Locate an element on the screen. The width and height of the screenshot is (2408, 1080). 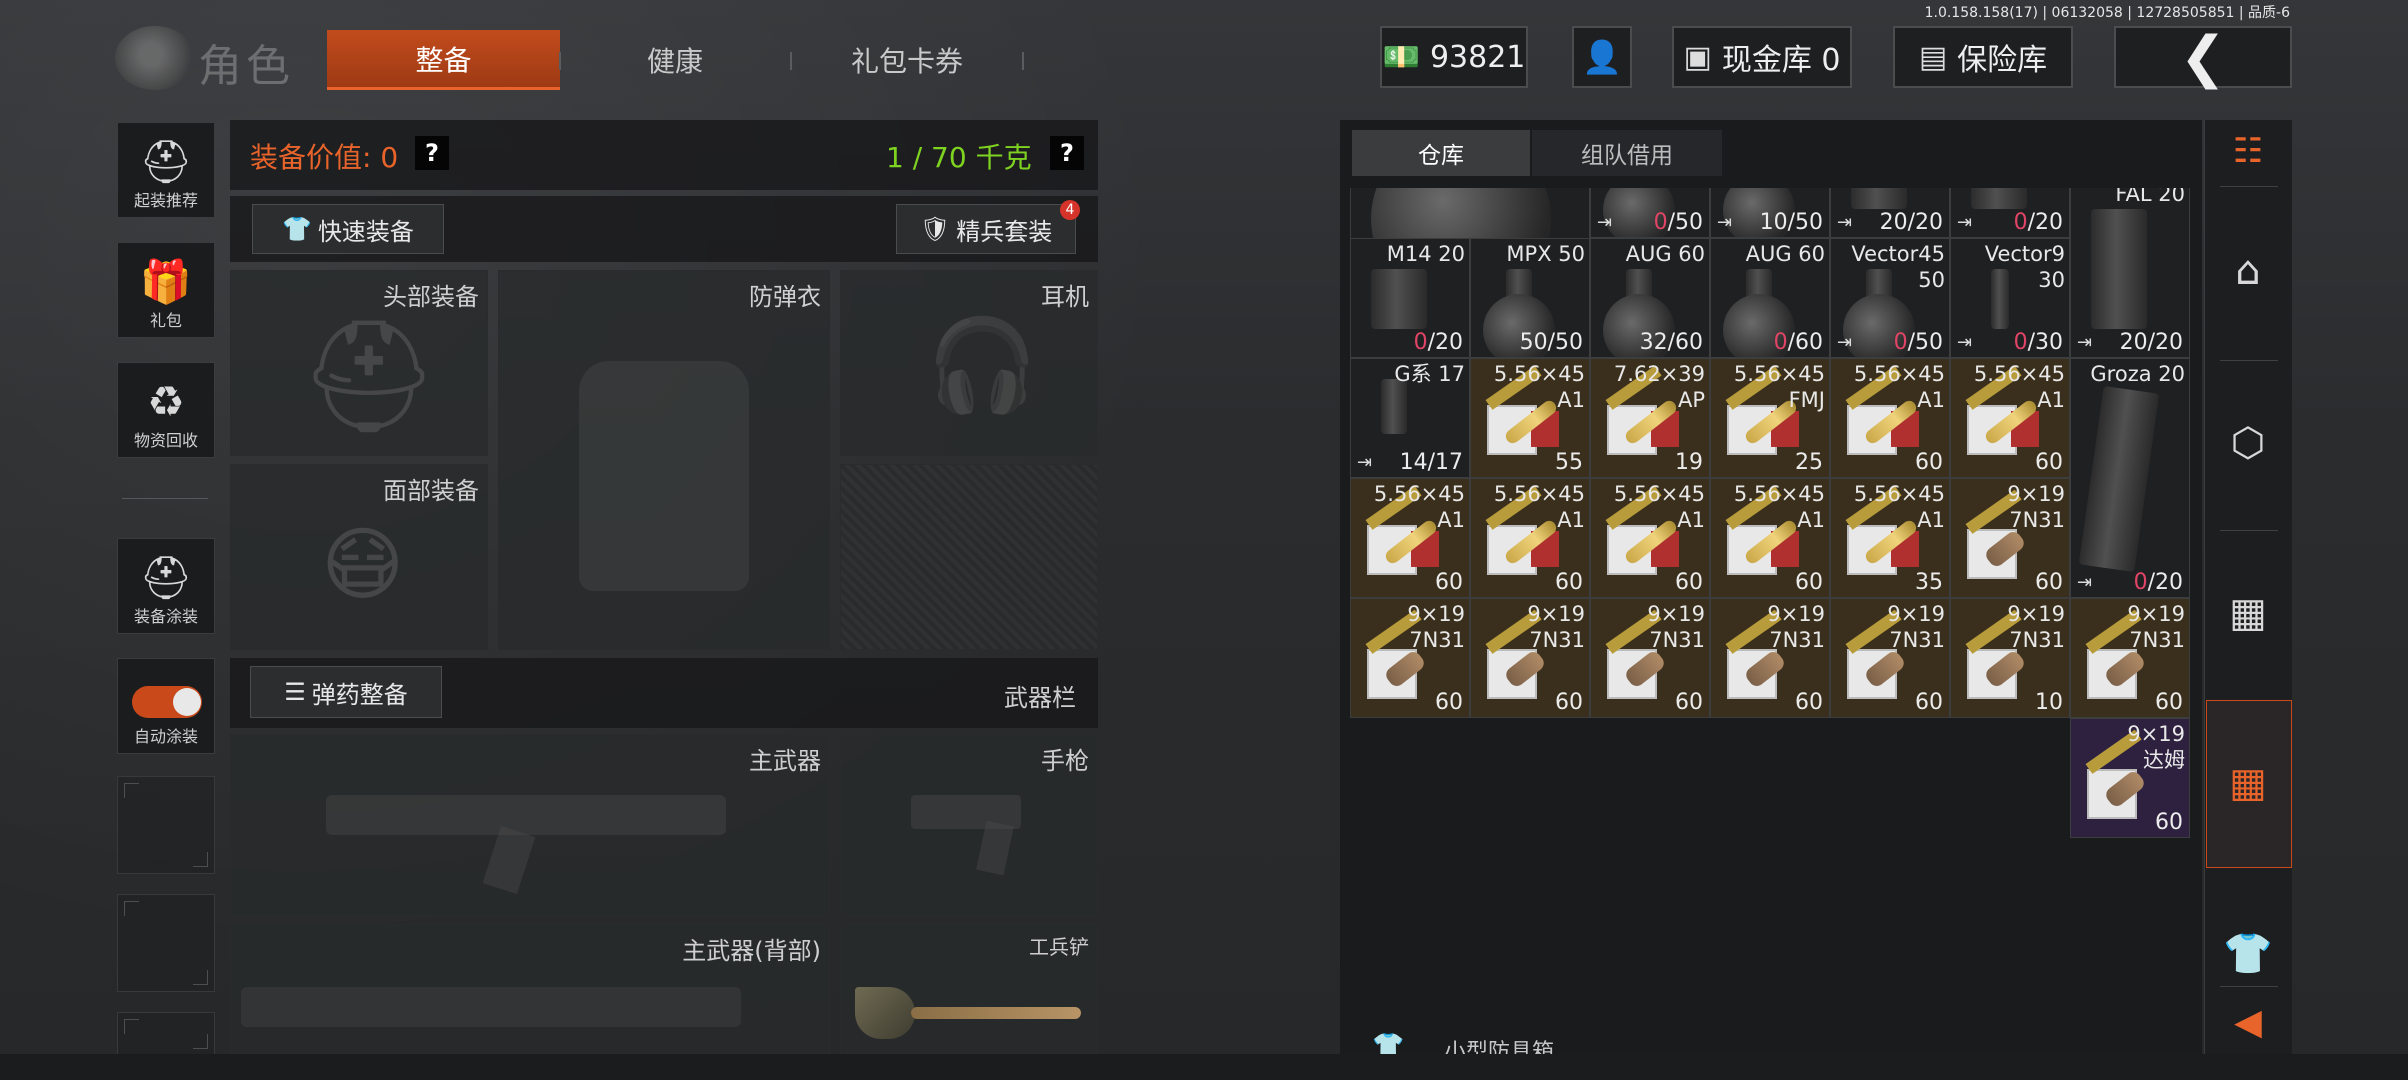
head-slot: 头部装备 ⛑ is located at coordinates (359, 363).